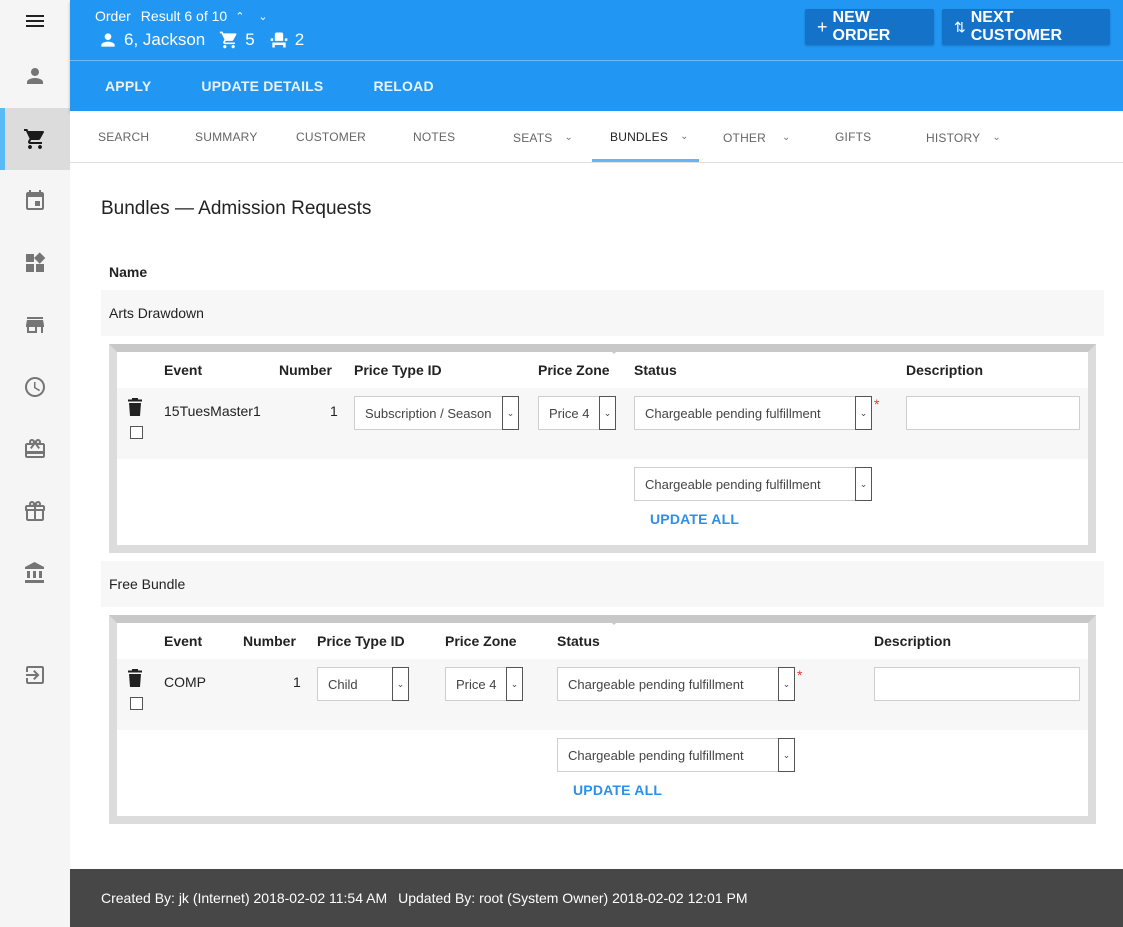  I want to click on next-customer-label: NEXT CUSTOMER, so click(1016, 26).